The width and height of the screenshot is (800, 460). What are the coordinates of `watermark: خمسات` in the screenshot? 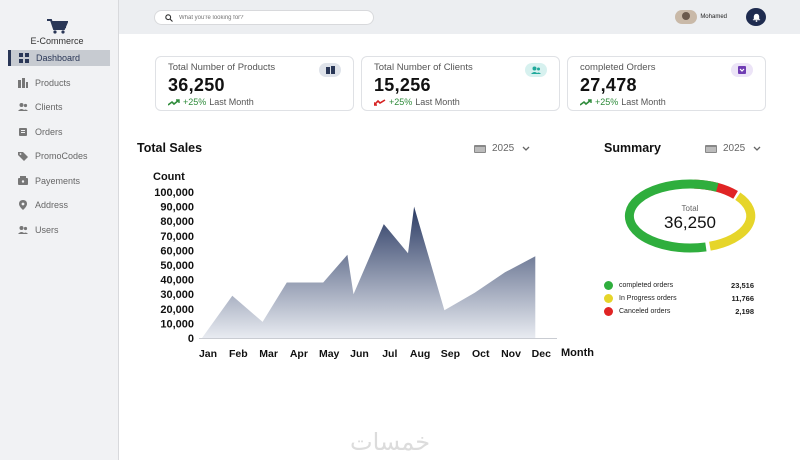 It's located at (390, 442).